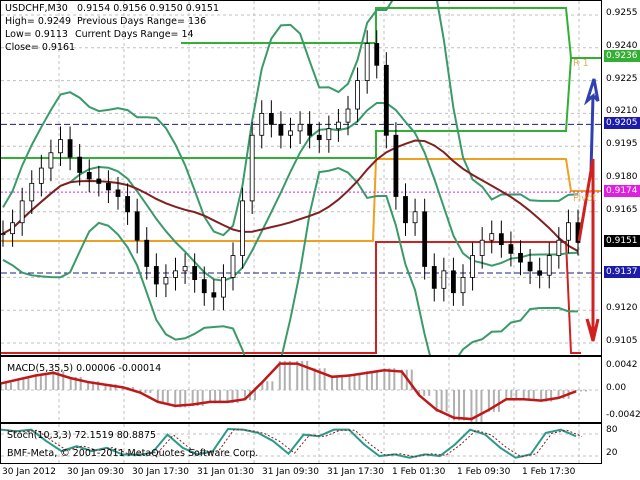 This screenshot has height=480, width=640. What do you see at coordinates (38, 21) in the screenshot?
I see `high-value: High= 0.9249` at bounding box center [38, 21].